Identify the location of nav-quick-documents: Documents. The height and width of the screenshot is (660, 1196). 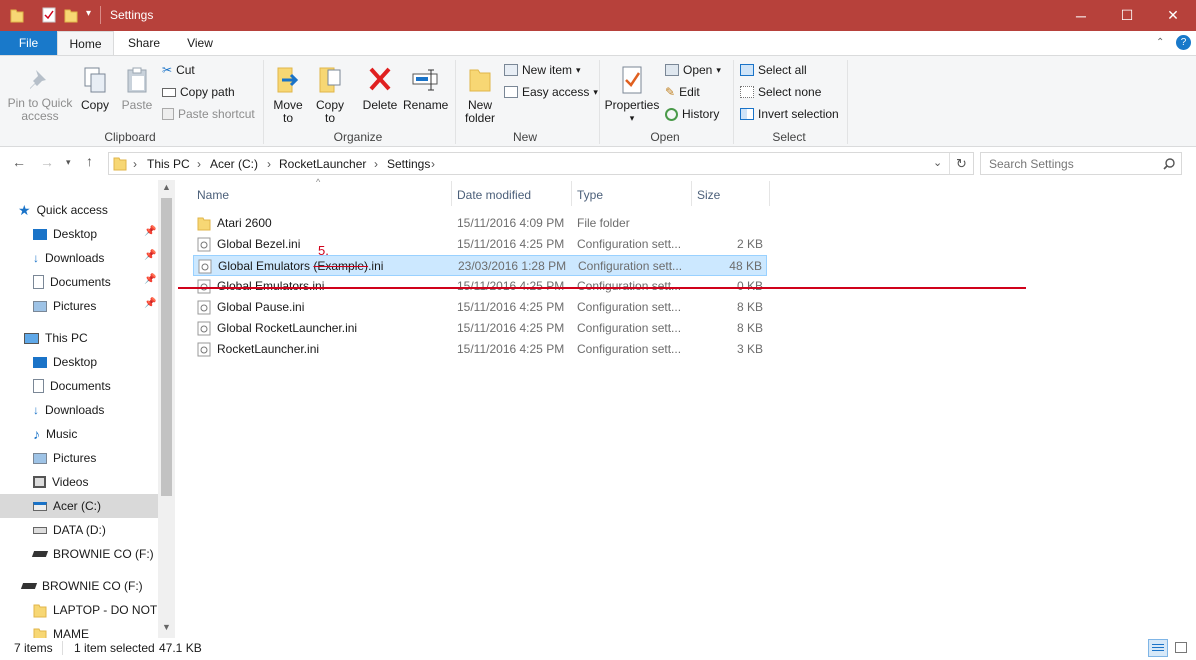
(95, 282).